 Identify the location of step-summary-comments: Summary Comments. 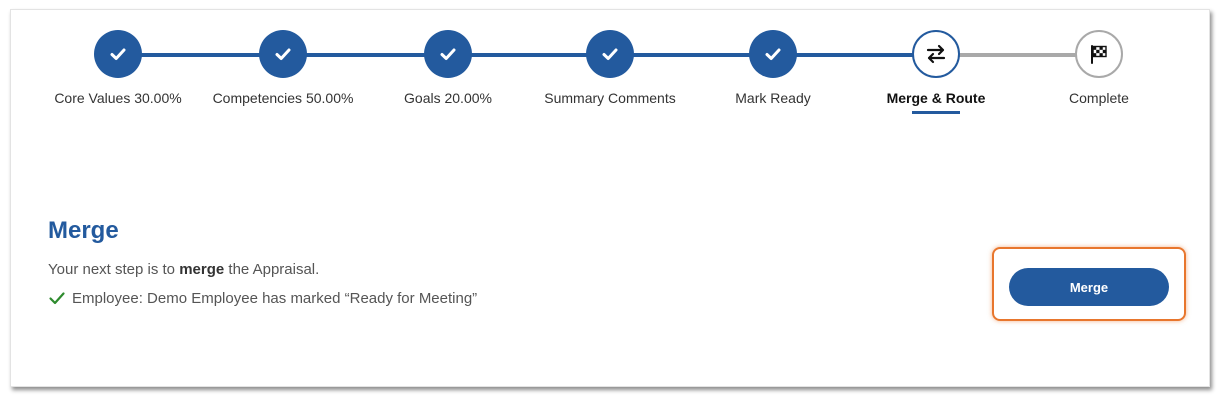
(610, 68).